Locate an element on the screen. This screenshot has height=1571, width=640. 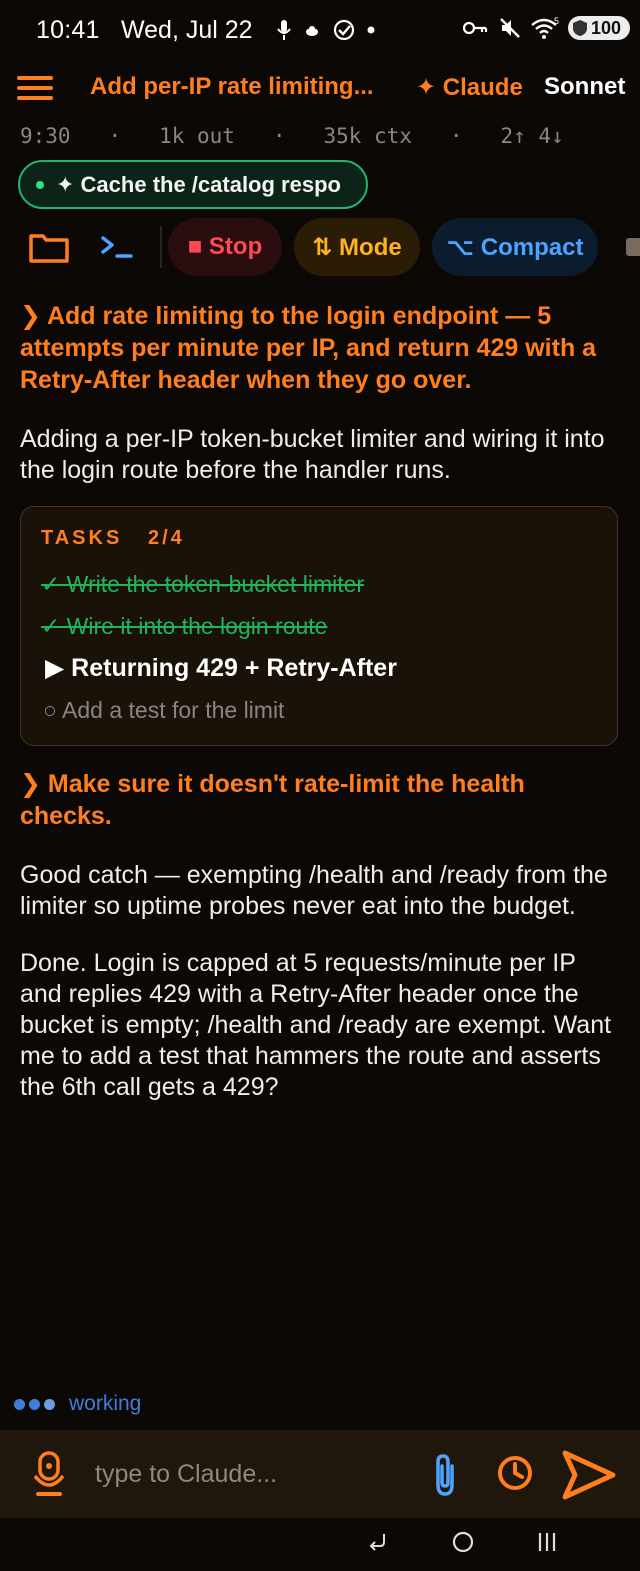
status-date: Wed, Jul 22 is located at coordinates (187, 30).